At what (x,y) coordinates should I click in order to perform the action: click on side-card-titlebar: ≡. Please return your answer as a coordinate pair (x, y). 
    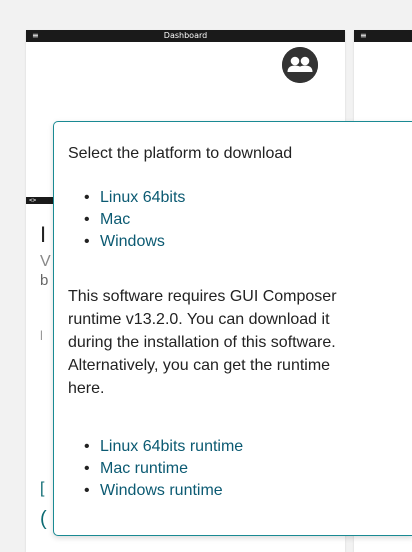
    Looking at the image, I should click on (383, 36).